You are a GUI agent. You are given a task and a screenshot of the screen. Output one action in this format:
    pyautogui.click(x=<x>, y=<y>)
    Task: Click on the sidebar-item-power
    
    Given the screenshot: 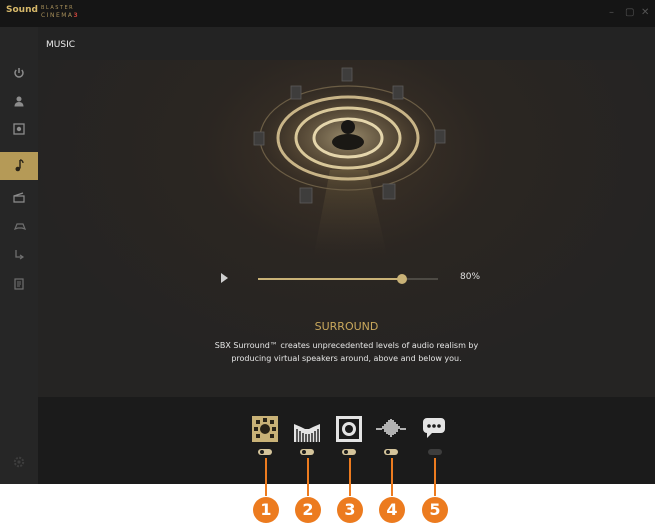 What is the action you would take?
    pyautogui.click(x=19, y=74)
    